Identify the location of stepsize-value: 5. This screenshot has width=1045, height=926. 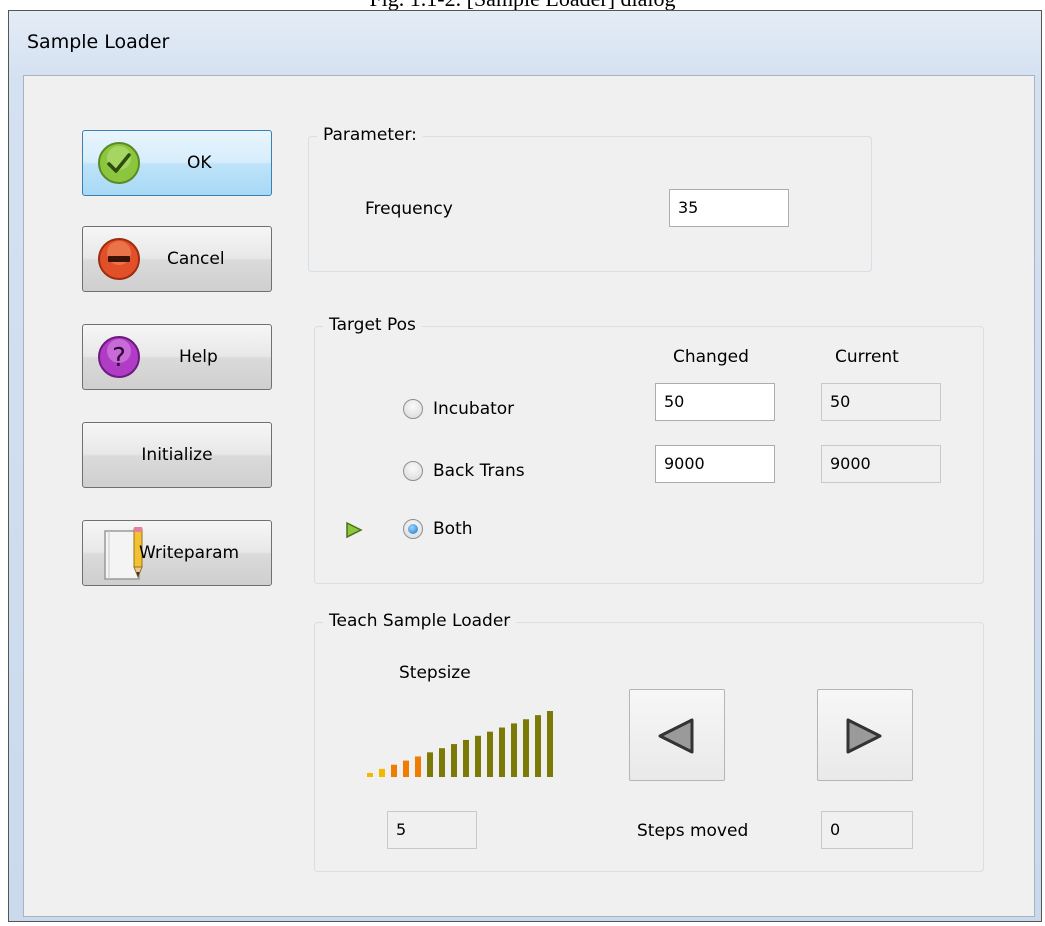
(432, 830).